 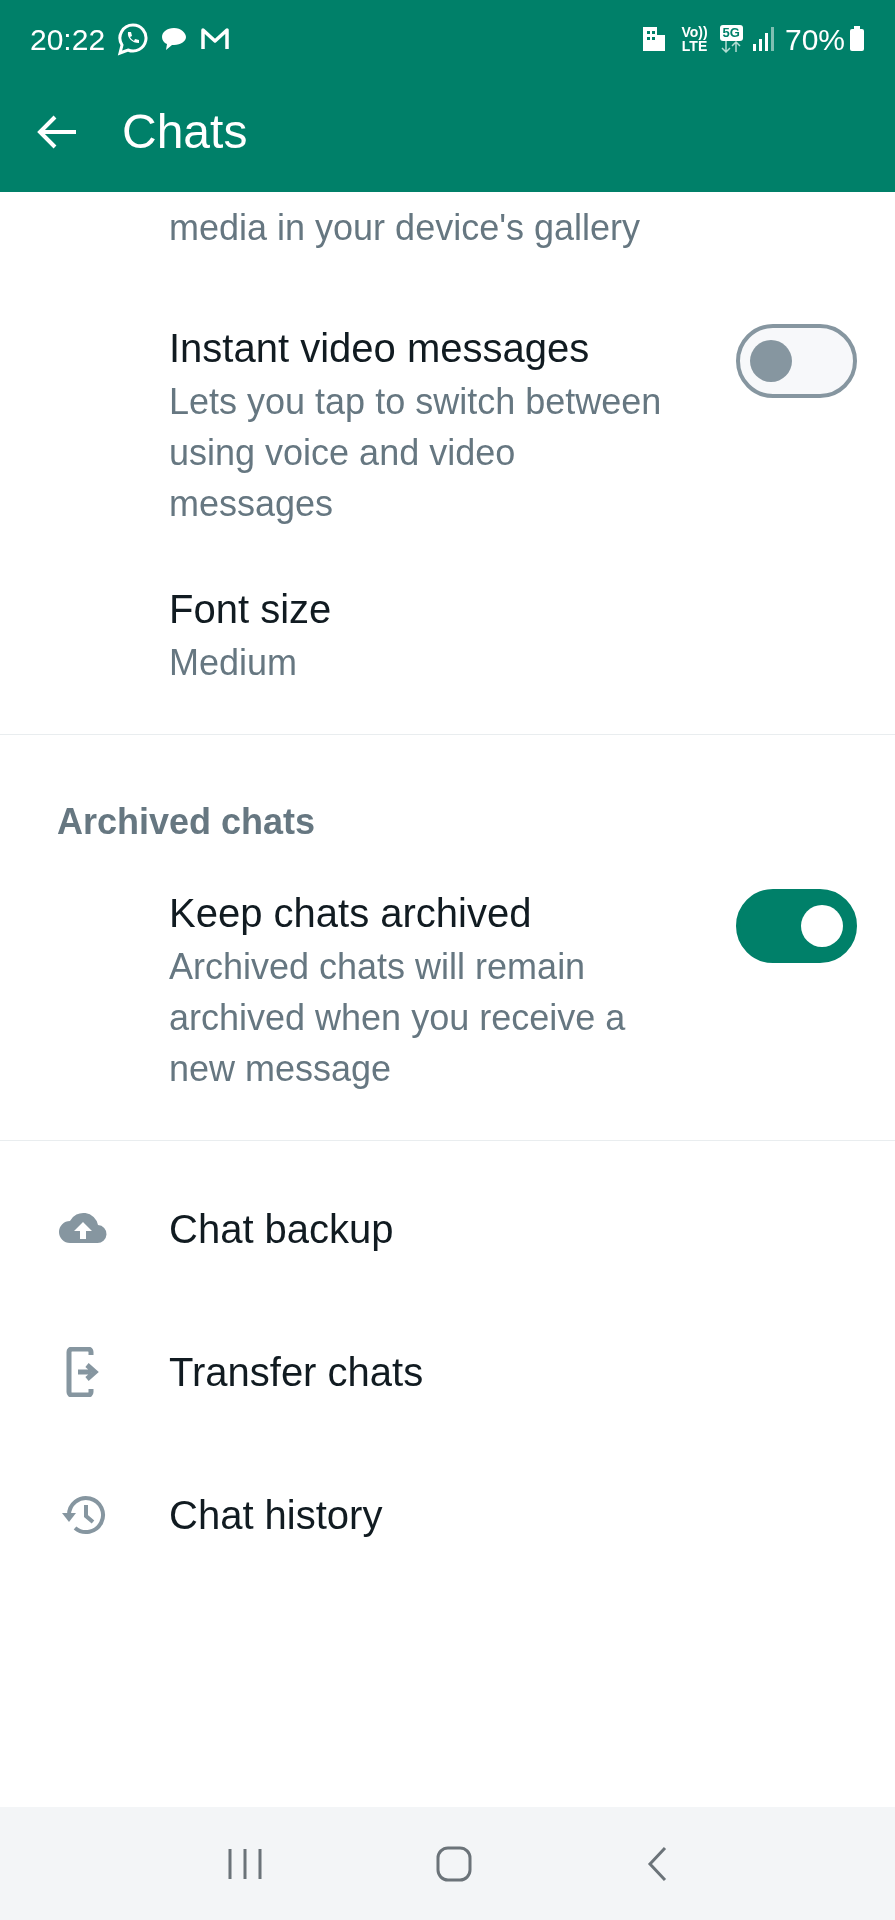 I want to click on setting-description: Lets you tap to switch between using voice and video messages, so click(x=416, y=453).